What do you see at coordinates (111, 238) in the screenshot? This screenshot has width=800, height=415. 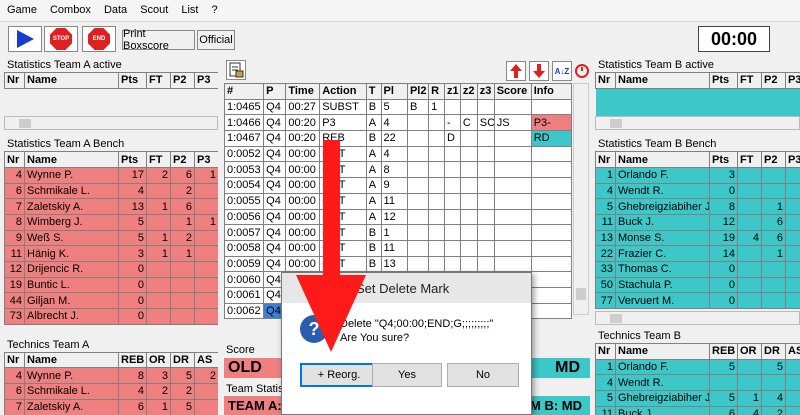 I see `table-row: 9 Weß S. 5 1 2` at bounding box center [111, 238].